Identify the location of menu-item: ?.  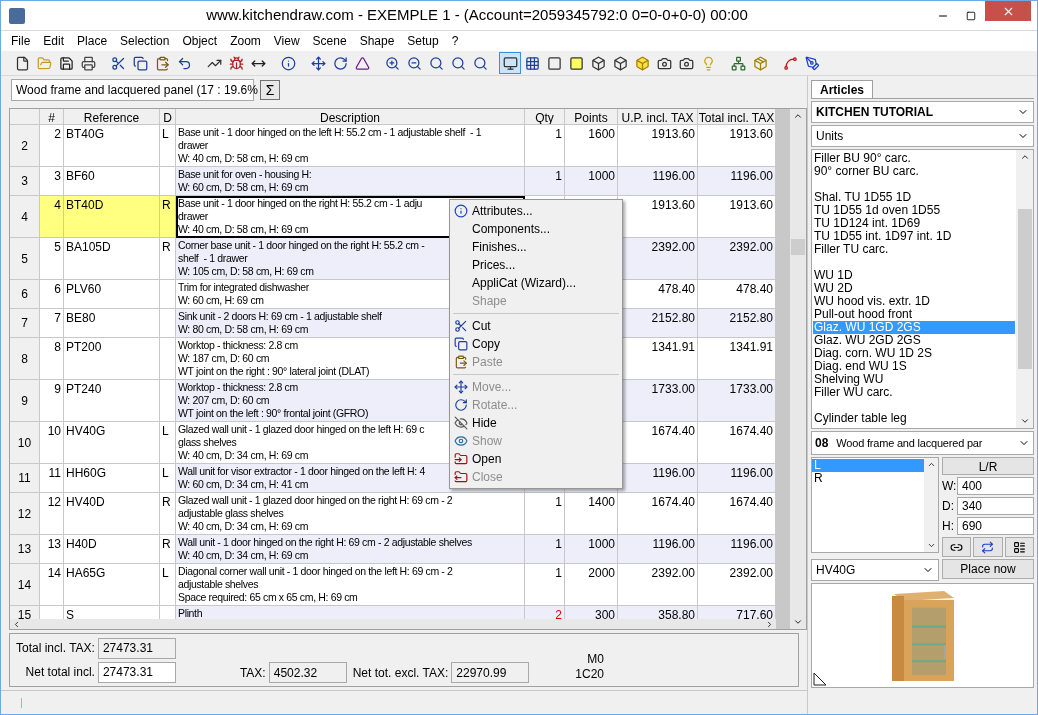
(455, 41).